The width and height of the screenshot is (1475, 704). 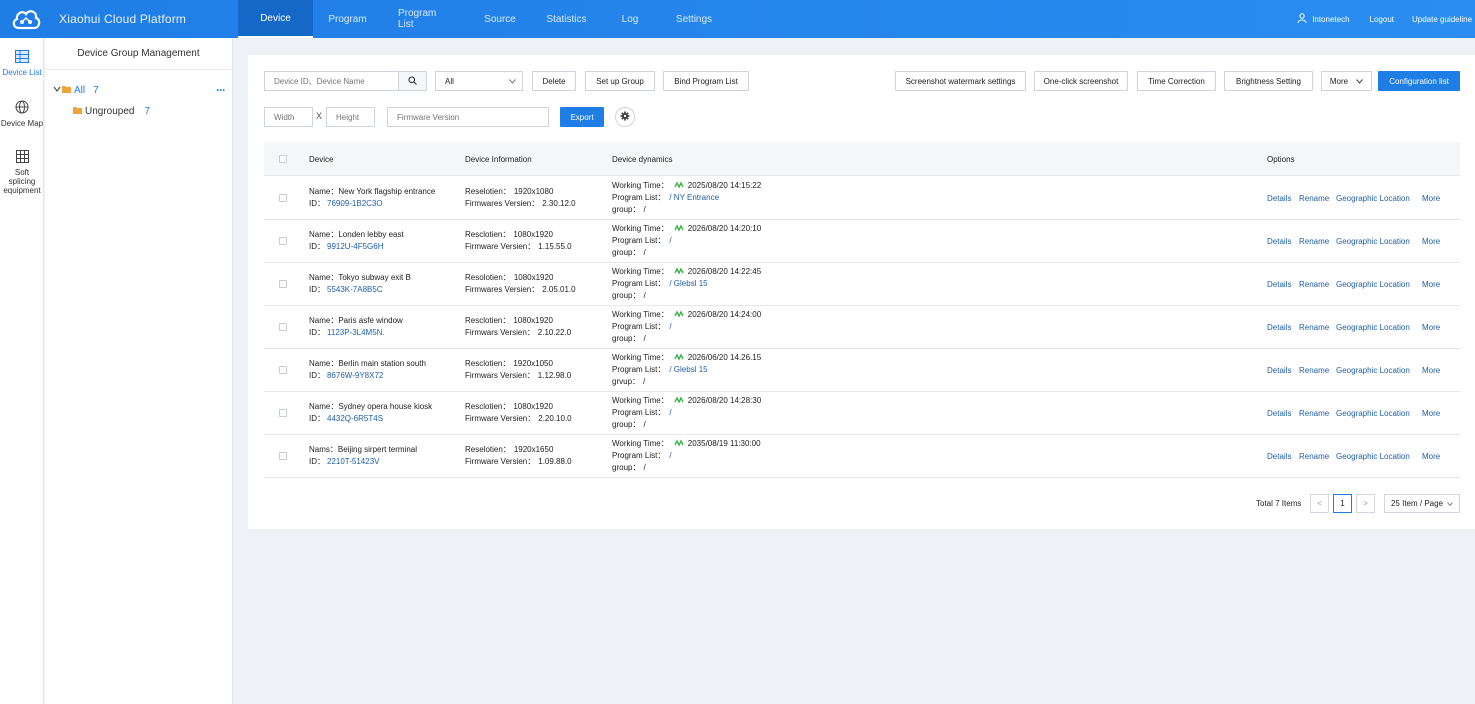 I want to click on nav-program-list: Program List, so click(x=426, y=19).